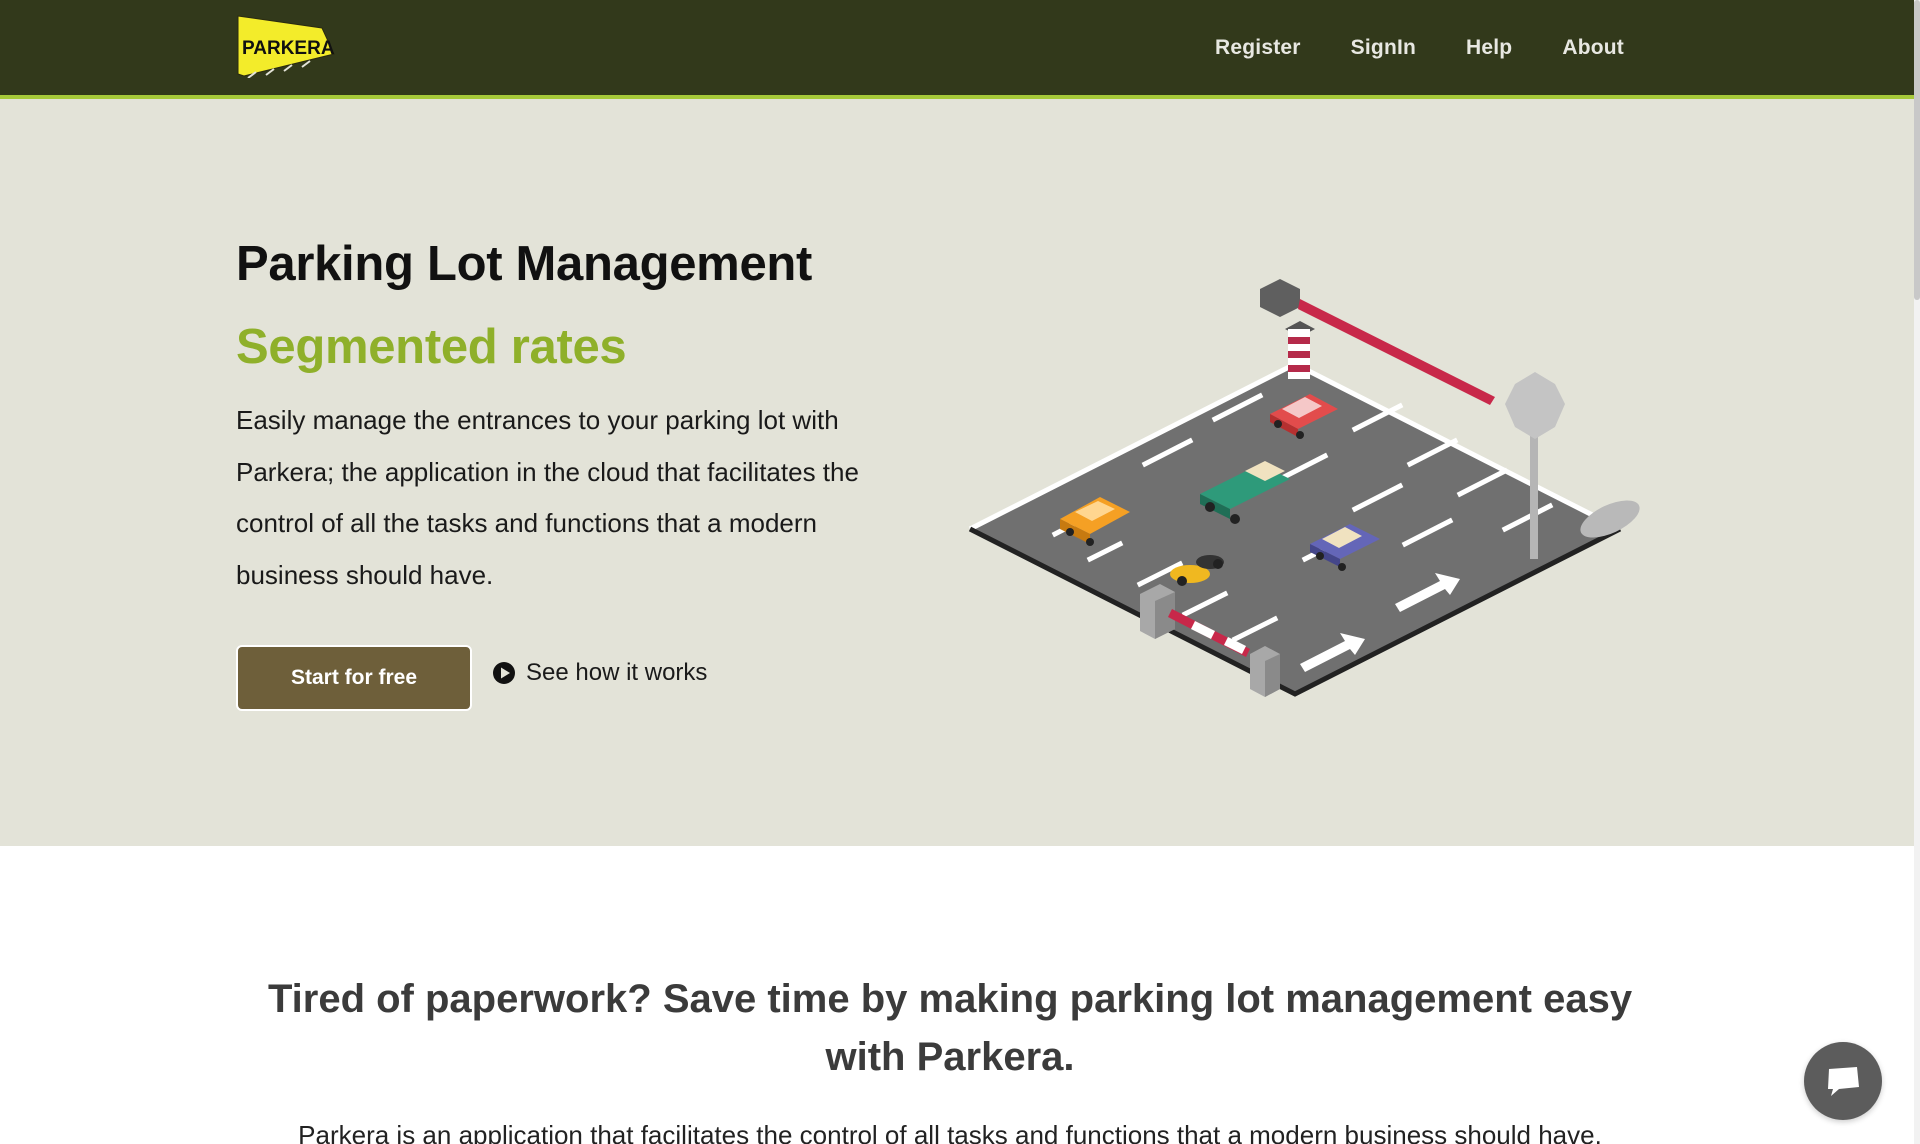 This screenshot has height=1144, width=1920. What do you see at coordinates (957, 49) in the screenshot?
I see `top-navigation-bar: PARKERA Register SignIn Help About` at bounding box center [957, 49].